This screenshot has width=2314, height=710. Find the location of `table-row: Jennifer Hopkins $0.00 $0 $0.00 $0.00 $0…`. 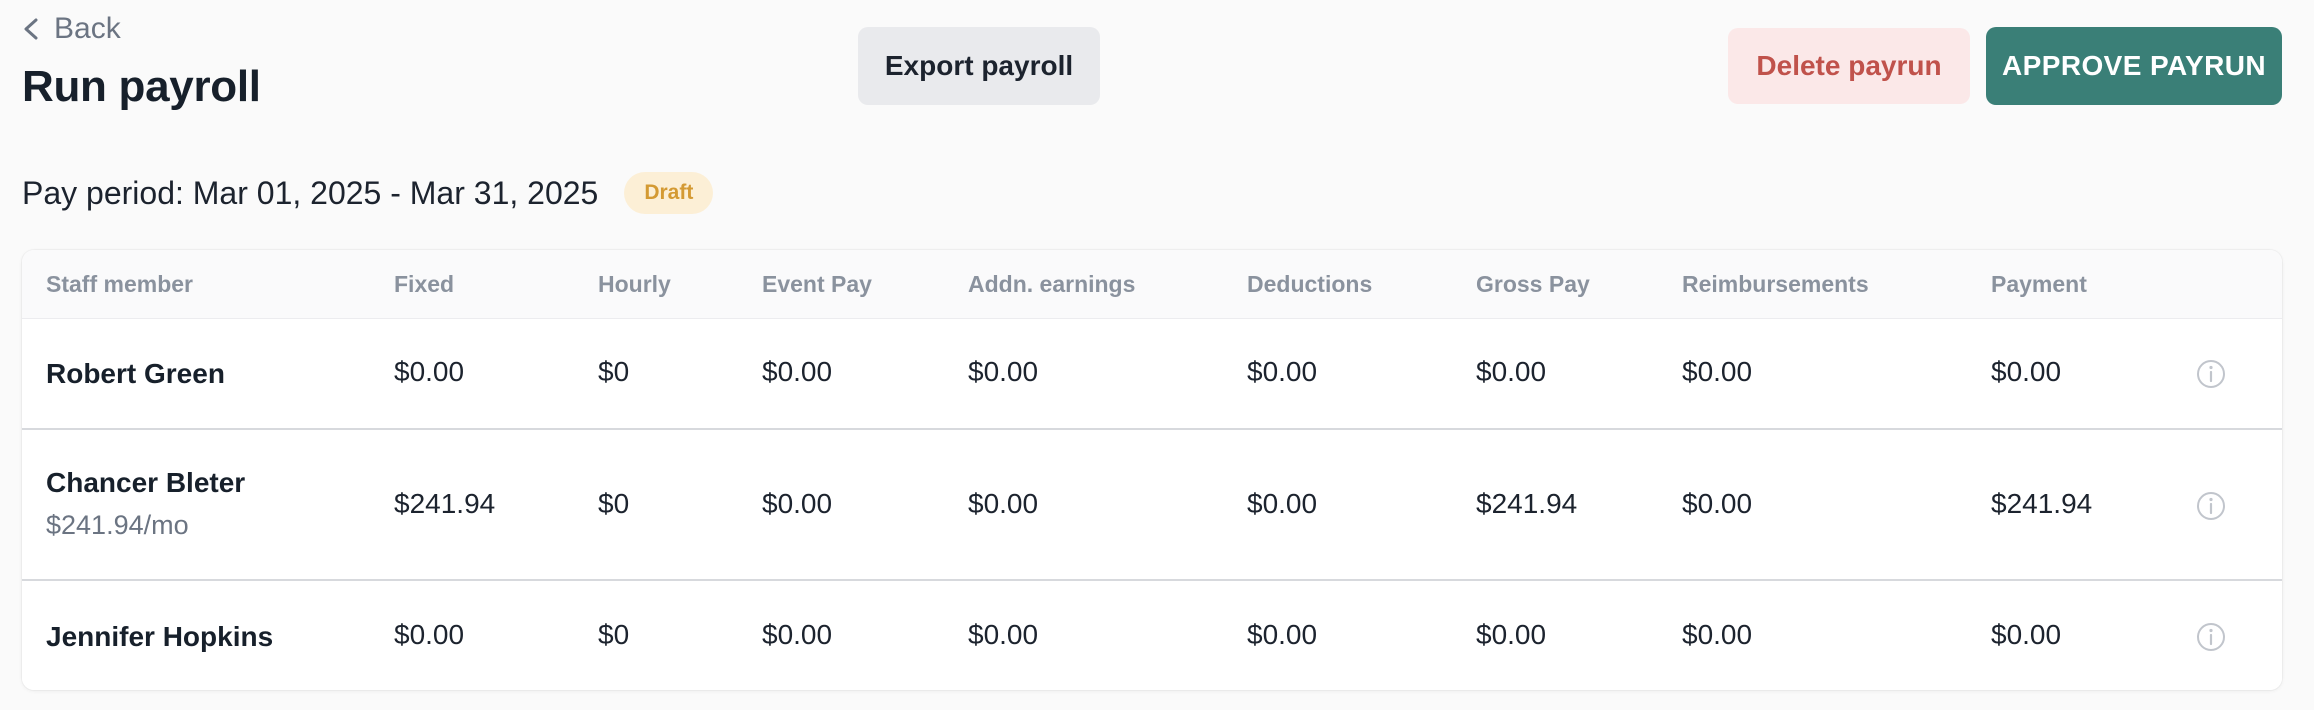

table-row: Jennifer Hopkins $0.00 $0 $0.00 $0.00 $0… is located at coordinates (1152, 635).